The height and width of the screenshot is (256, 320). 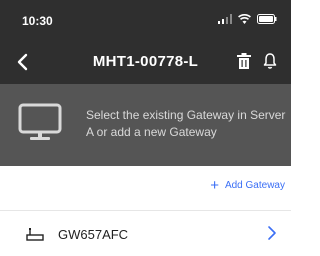 What do you see at coordinates (93, 234) in the screenshot?
I see `gateway-name: GW657AFC` at bounding box center [93, 234].